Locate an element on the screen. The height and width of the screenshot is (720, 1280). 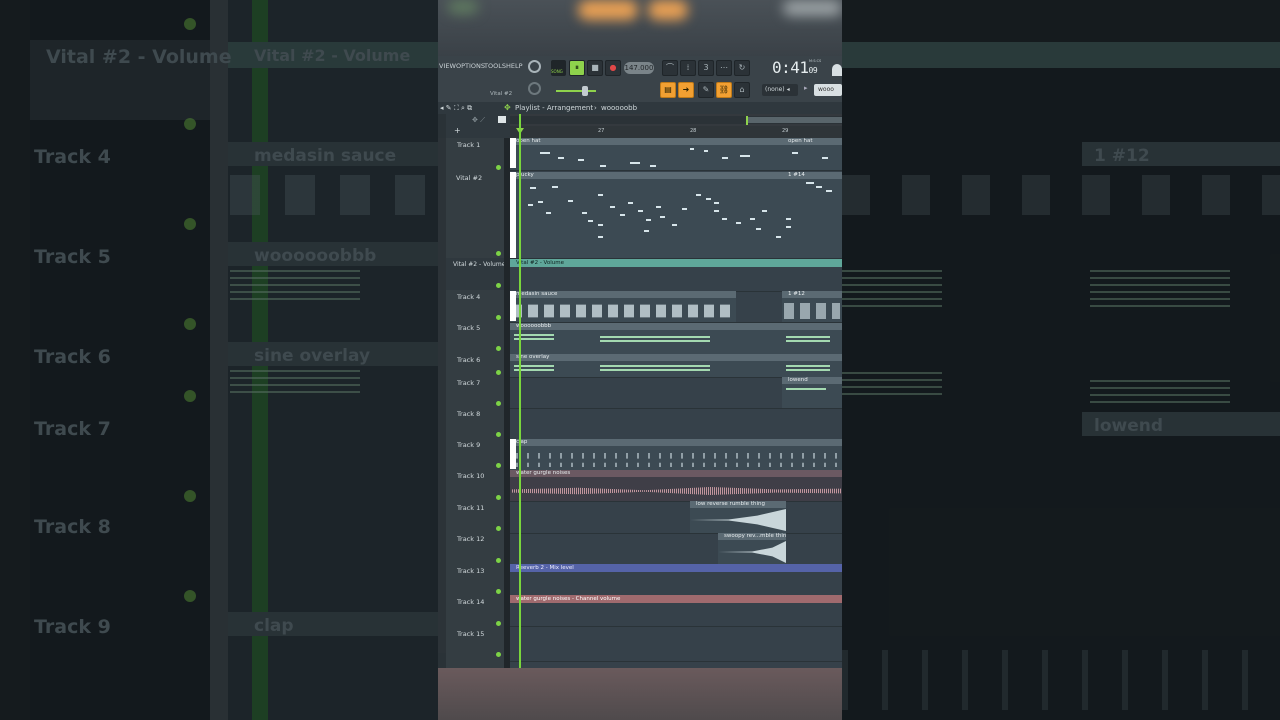
menu-options: OPTIONS is located at coordinates (470, 66).